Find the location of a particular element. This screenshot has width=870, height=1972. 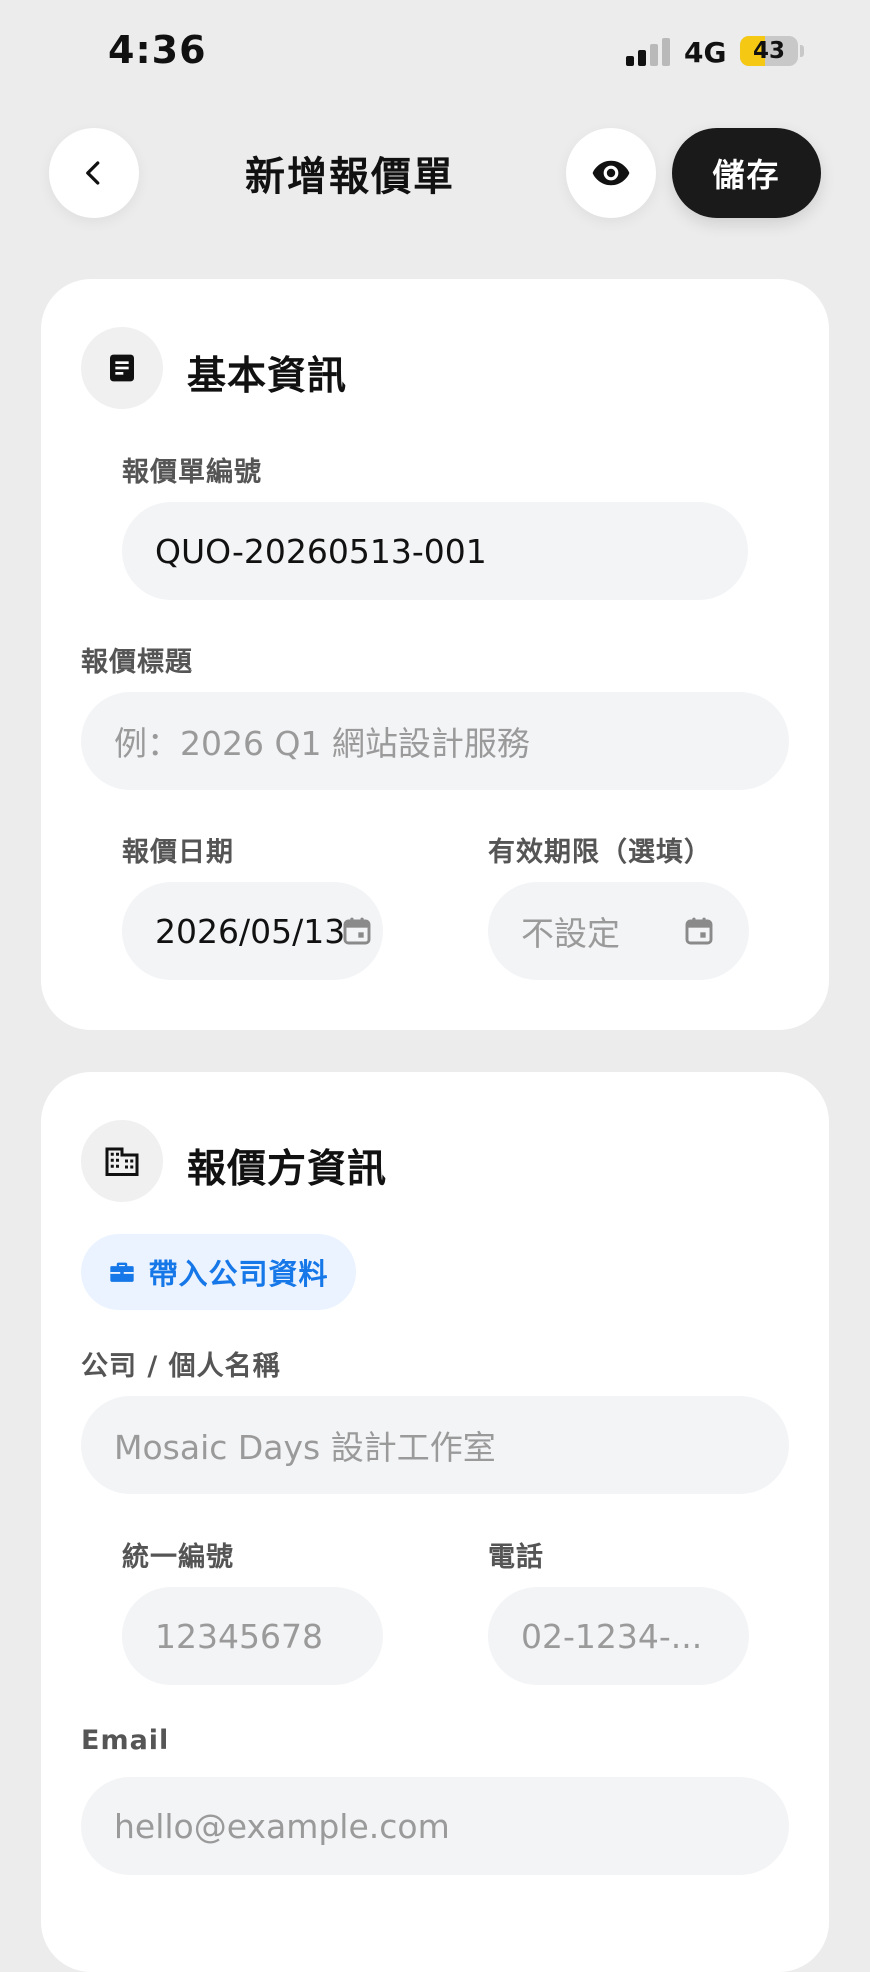

document-icon is located at coordinates (122, 368).